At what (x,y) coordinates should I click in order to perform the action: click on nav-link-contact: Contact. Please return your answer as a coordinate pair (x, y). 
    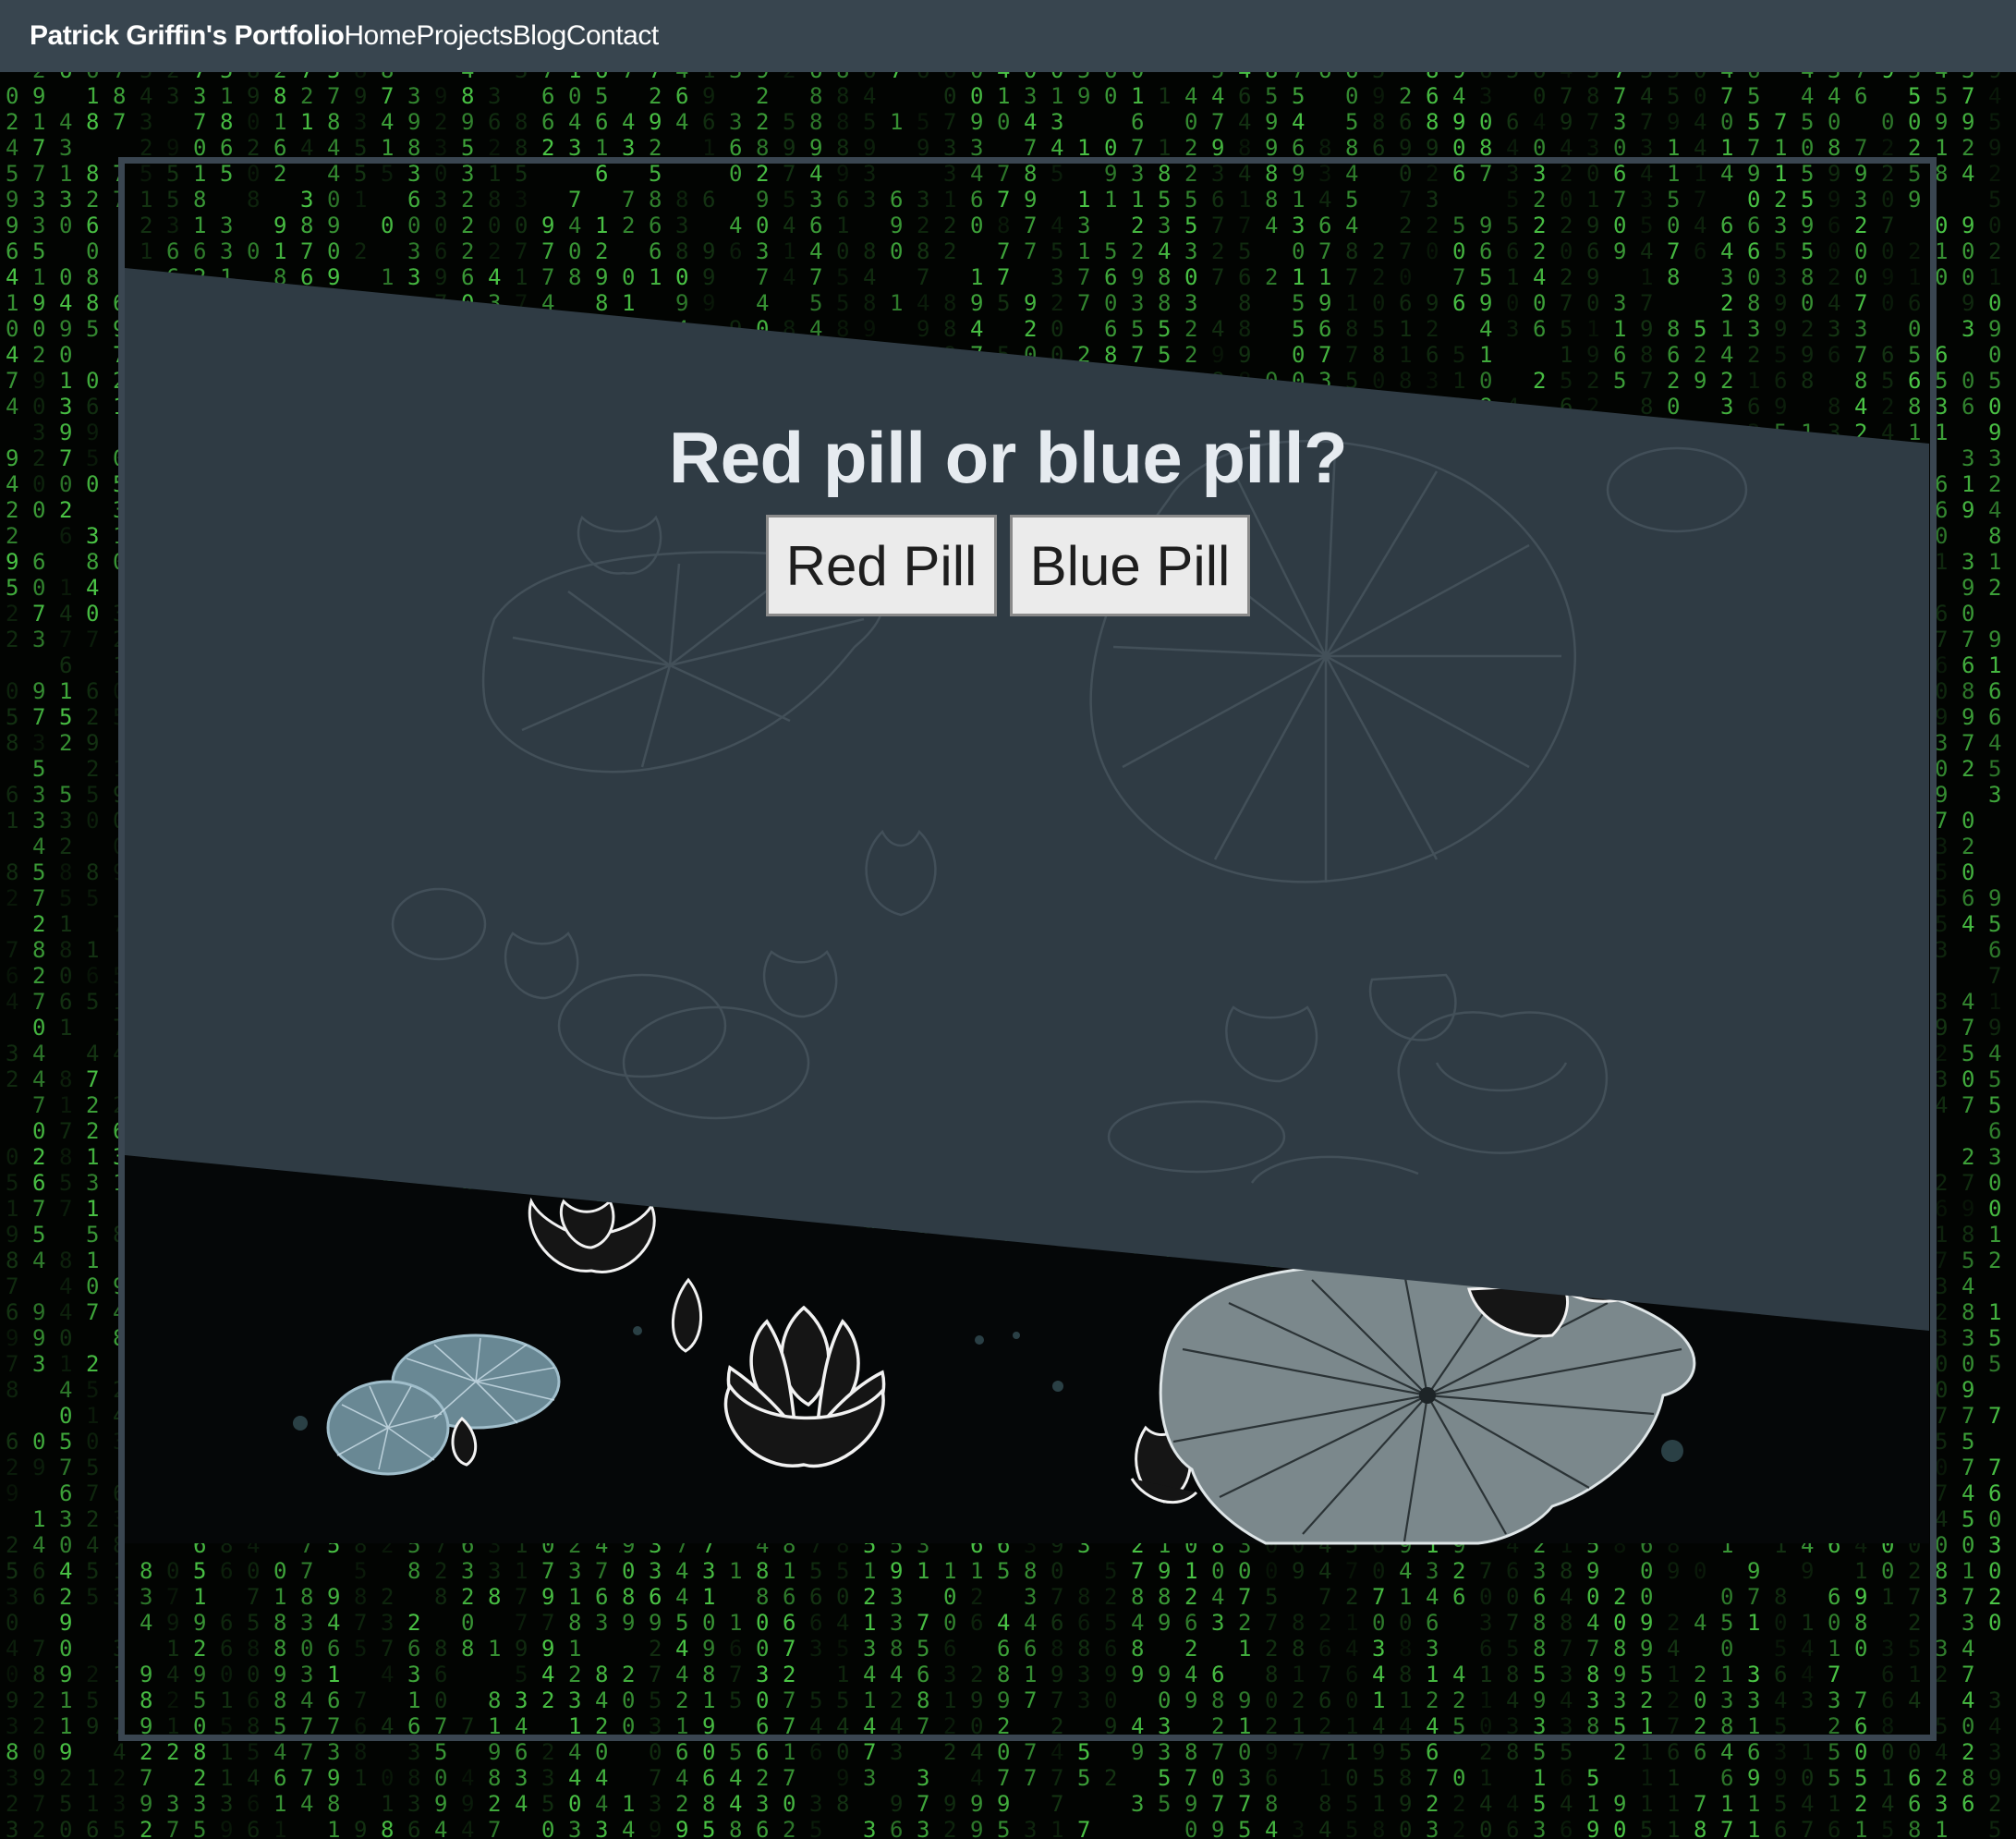
    Looking at the image, I should click on (612, 36).